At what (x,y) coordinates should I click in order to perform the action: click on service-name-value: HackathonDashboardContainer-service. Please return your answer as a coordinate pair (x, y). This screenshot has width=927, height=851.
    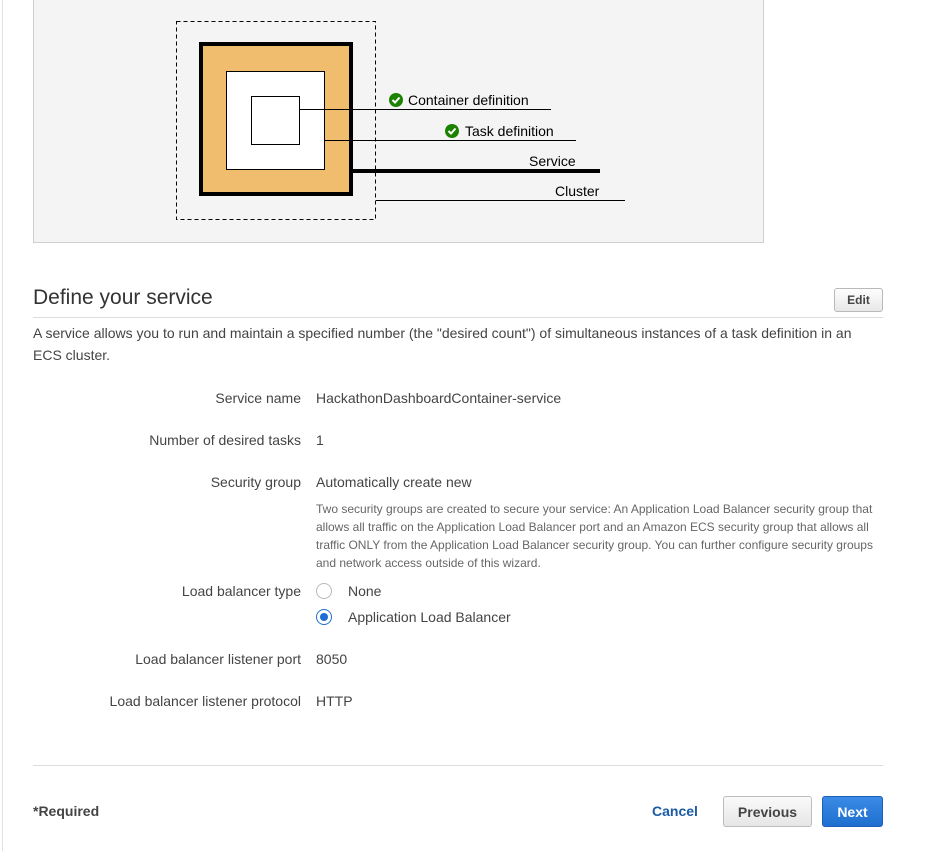
    Looking at the image, I should click on (439, 398).